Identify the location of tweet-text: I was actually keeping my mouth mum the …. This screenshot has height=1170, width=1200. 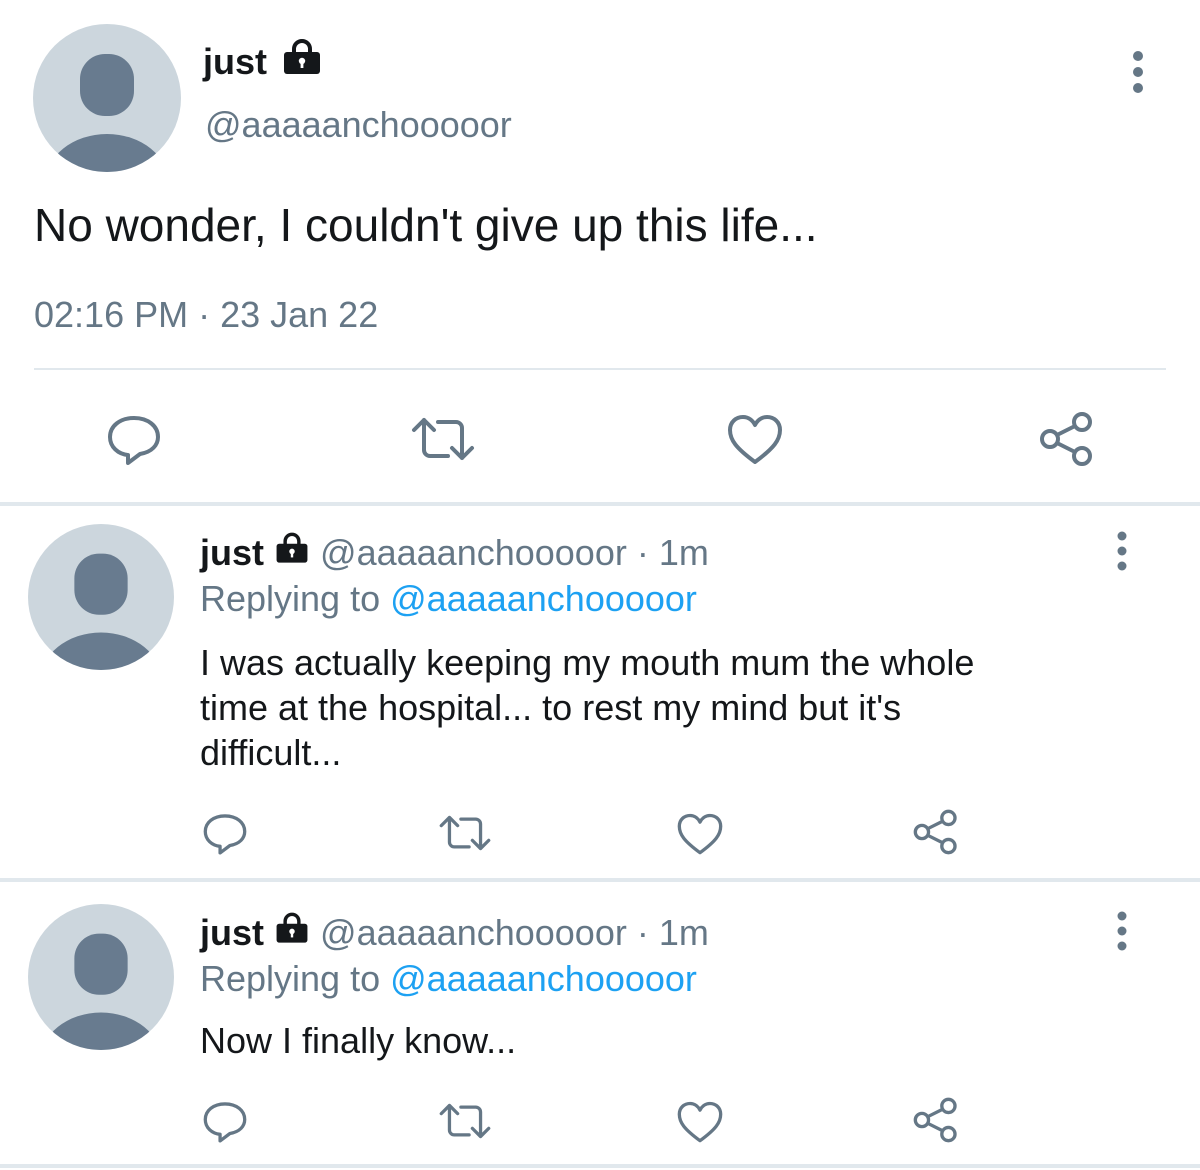
(587, 707).